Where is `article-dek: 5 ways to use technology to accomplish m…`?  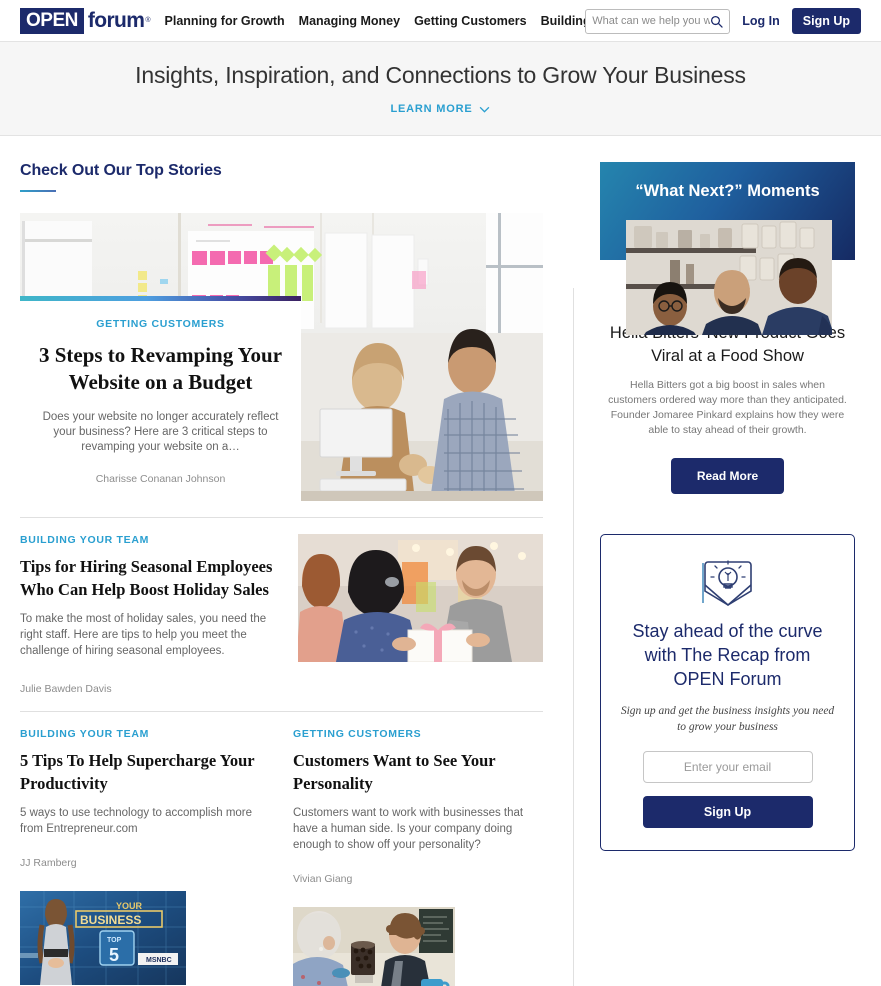 article-dek: 5 ways to use technology to accomplish m… is located at coordinates (136, 821).